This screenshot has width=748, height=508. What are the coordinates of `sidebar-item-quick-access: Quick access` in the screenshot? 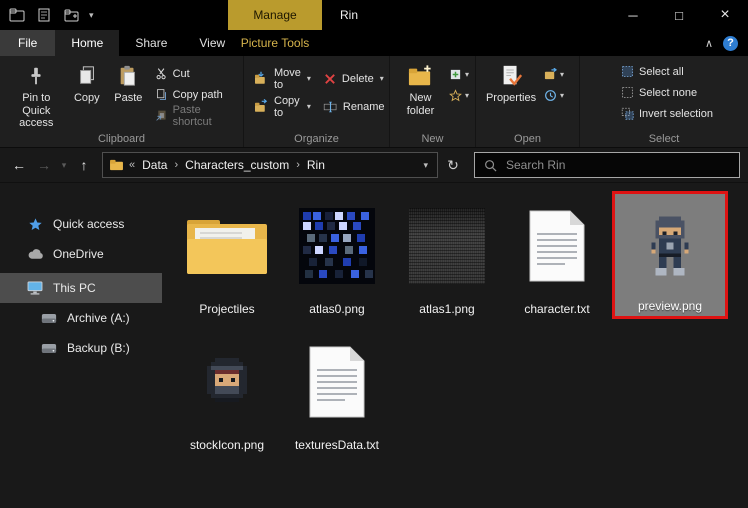 It's located at (81, 224).